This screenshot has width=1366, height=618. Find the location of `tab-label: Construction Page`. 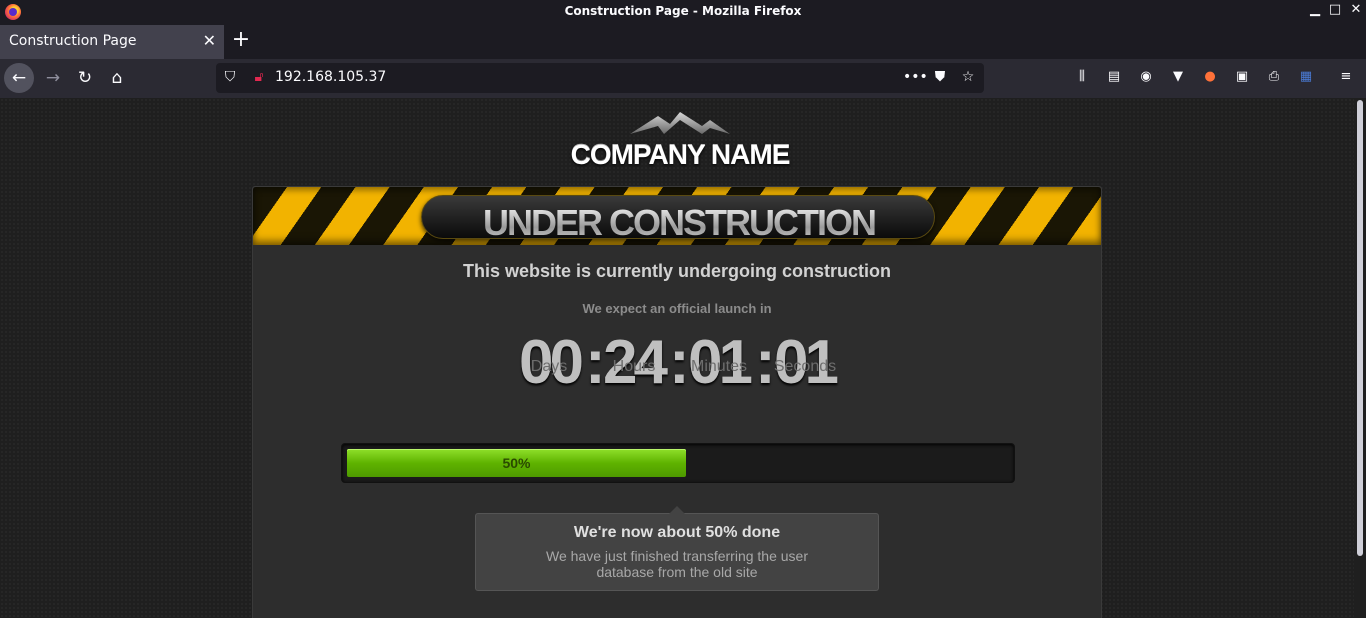

tab-label: Construction Page is located at coordinates (73, 41).